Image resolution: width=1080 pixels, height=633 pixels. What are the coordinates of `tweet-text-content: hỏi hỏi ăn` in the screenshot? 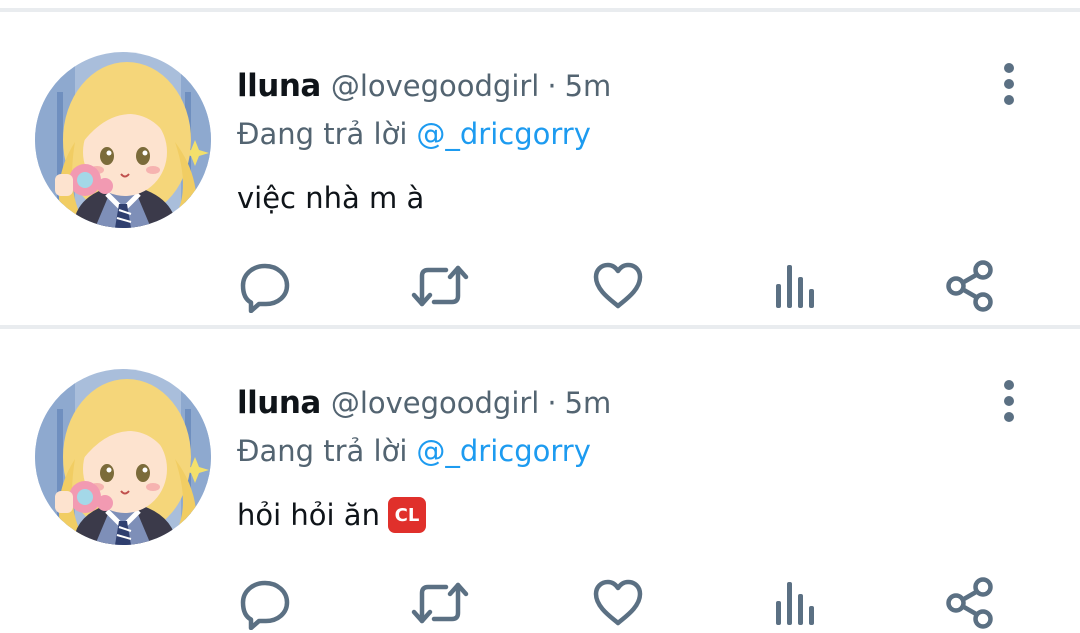 It's located at (308, 515).